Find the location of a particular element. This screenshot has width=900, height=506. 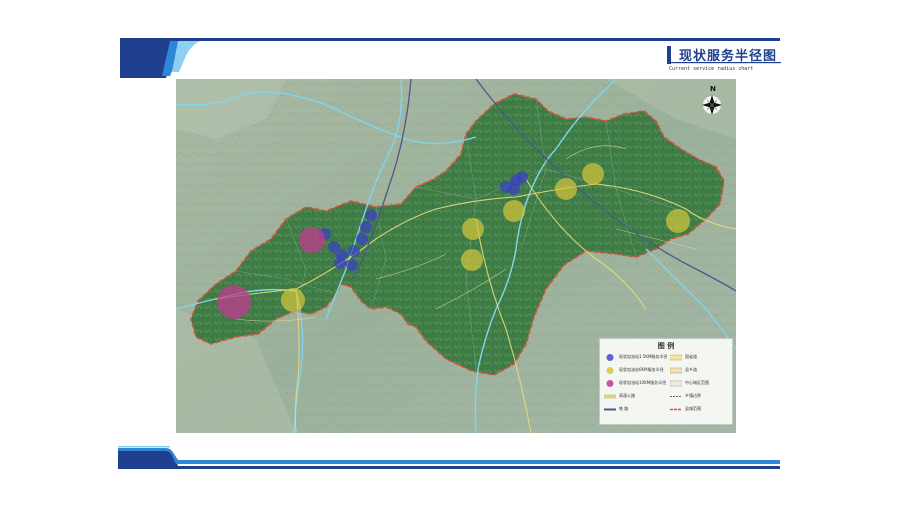

footer-band is located at coordinates (449, 457).